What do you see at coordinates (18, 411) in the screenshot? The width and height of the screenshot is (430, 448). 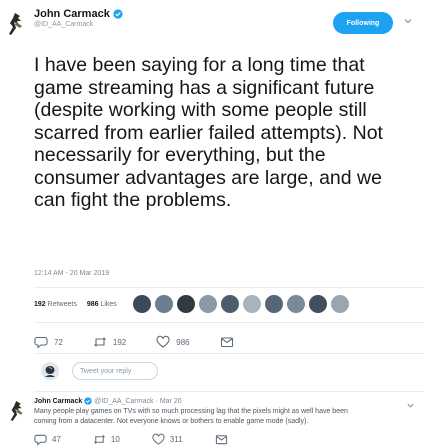 I see `reply-author-avatar` at bounding box center [18, 411].